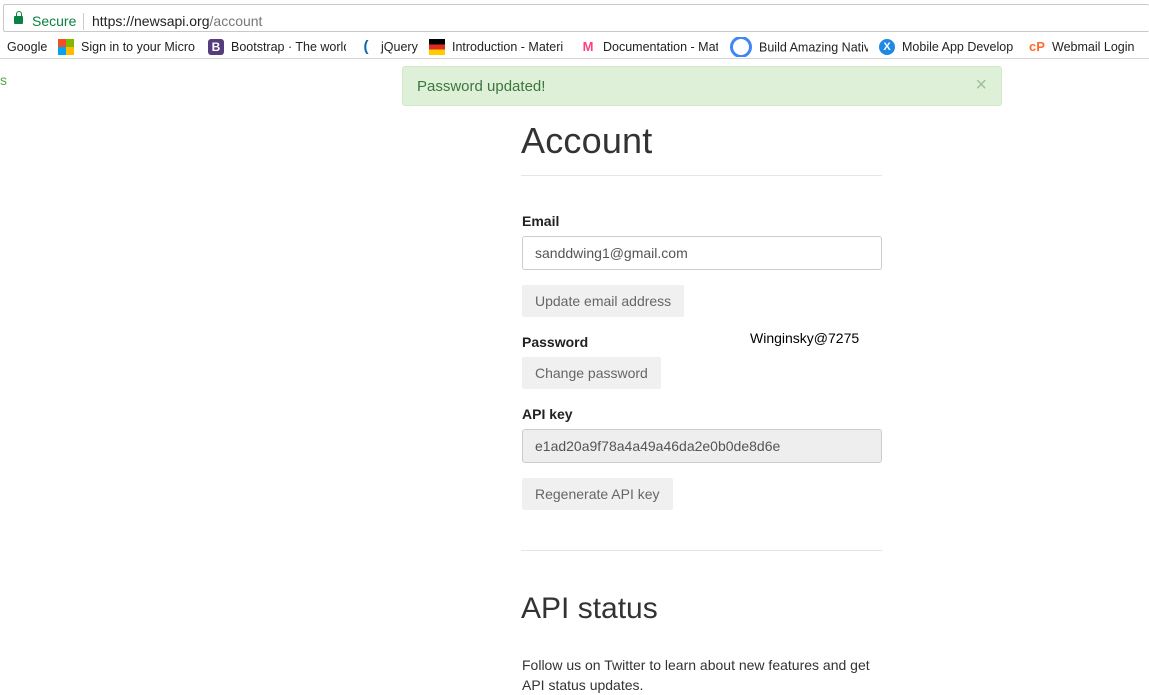  Describe the element at coordinates (83, 21) in the screenshot. I see `omnibox-divider` at that location.